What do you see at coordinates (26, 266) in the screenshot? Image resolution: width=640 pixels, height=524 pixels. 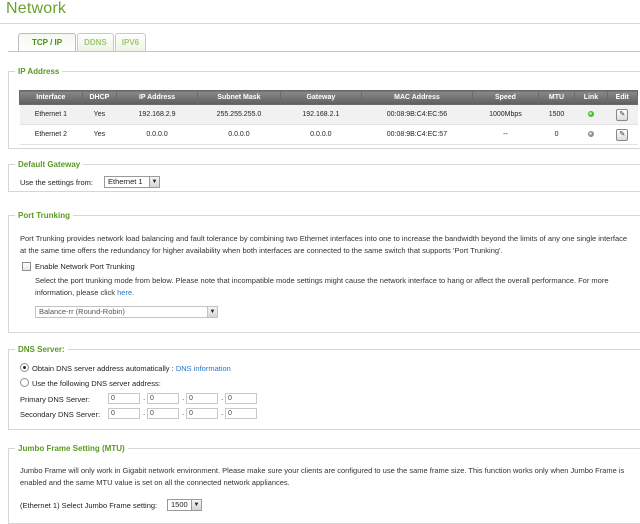 I see `enable-port-trunking-checkbox` at bounding box center [26, 266].